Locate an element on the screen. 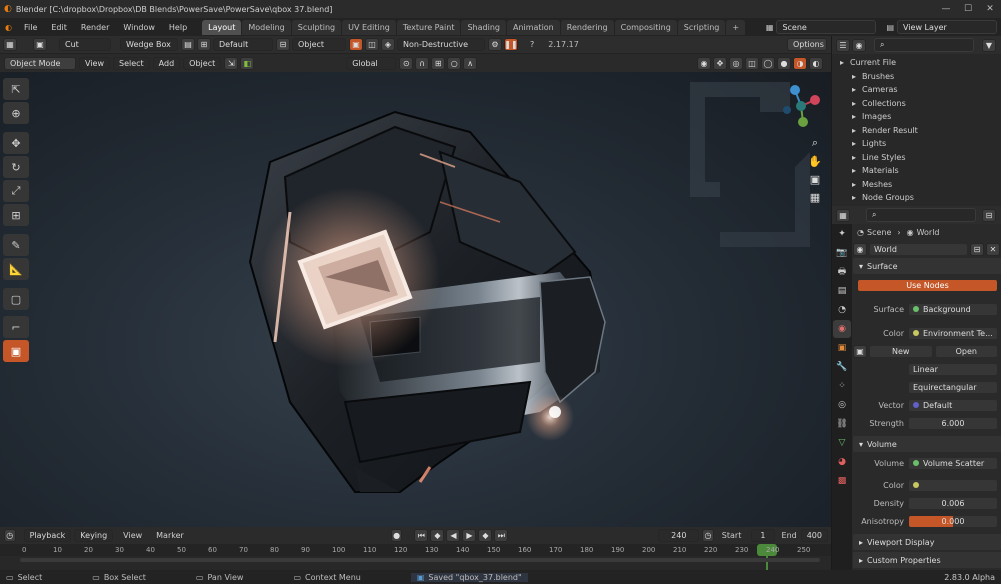 The width and height of the screenshot is (1001, 584). add-menu: Add is located at coordinates (166, 63).